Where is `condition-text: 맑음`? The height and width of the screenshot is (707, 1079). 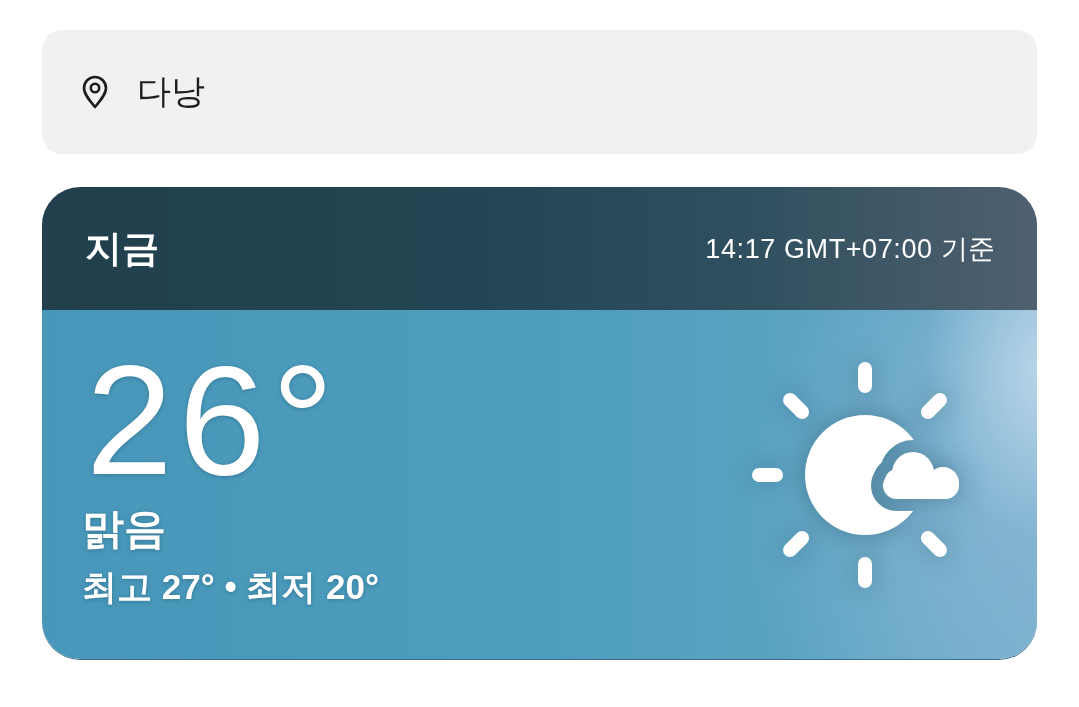
condition-text: 맑음 is located at coordinates (124, 529).